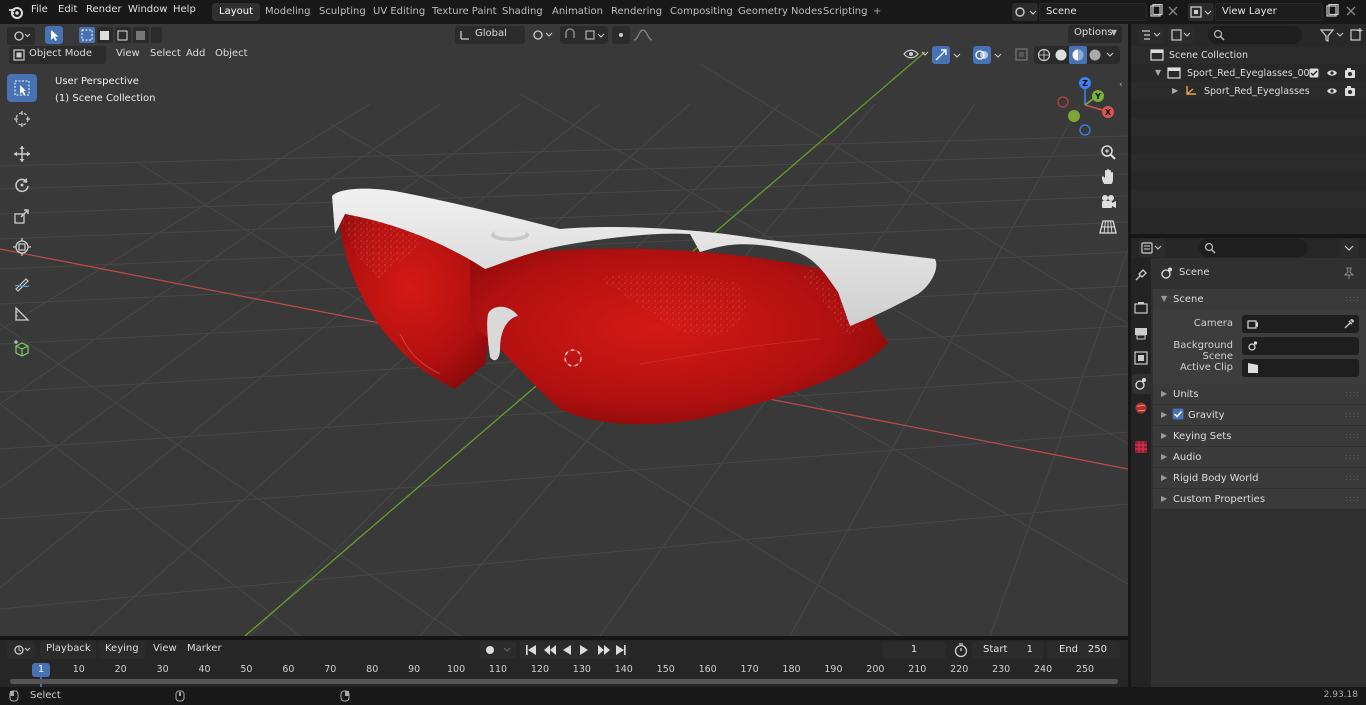  What do you see at coordinates (1201, 12) in the screenshot?
I see `view-layer-selector-icon` at bounding box center [1201, 12].